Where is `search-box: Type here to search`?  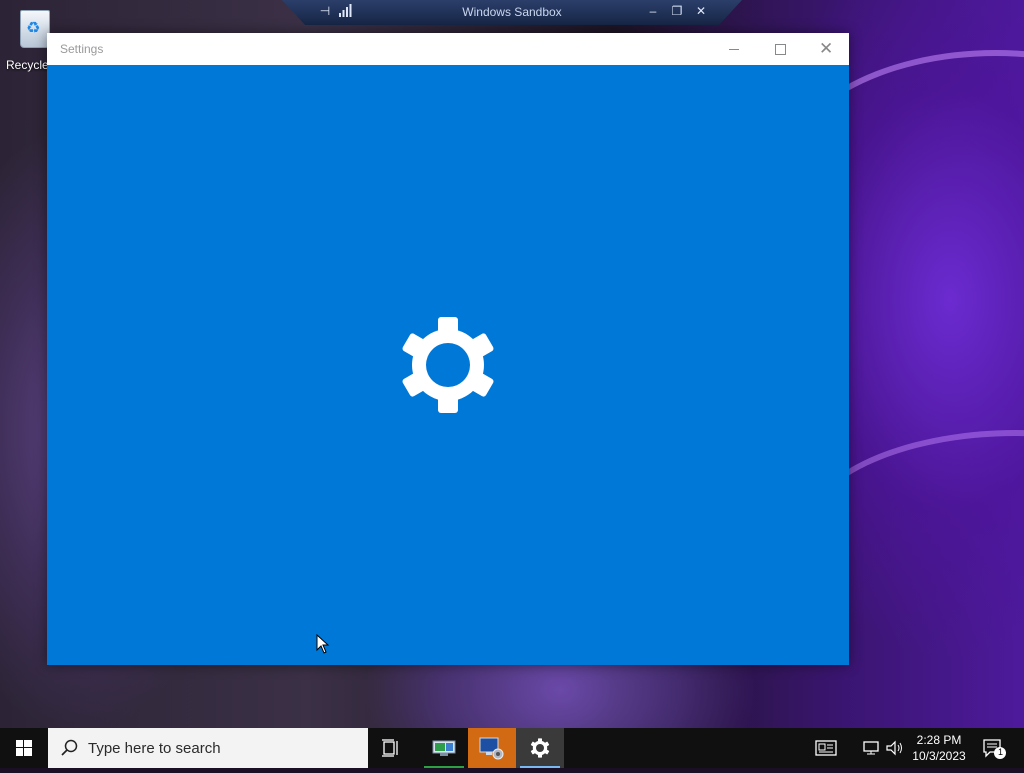
search-box: Type here to search is located at coordinates (208, 748).